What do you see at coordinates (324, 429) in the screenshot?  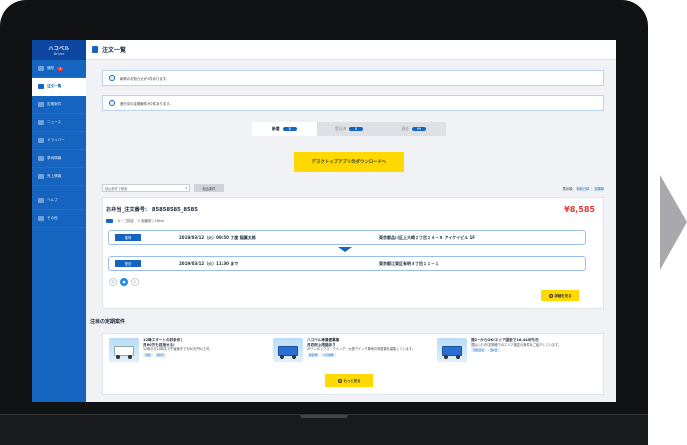 I see `laptop-base` at bounding box center [324, 429].